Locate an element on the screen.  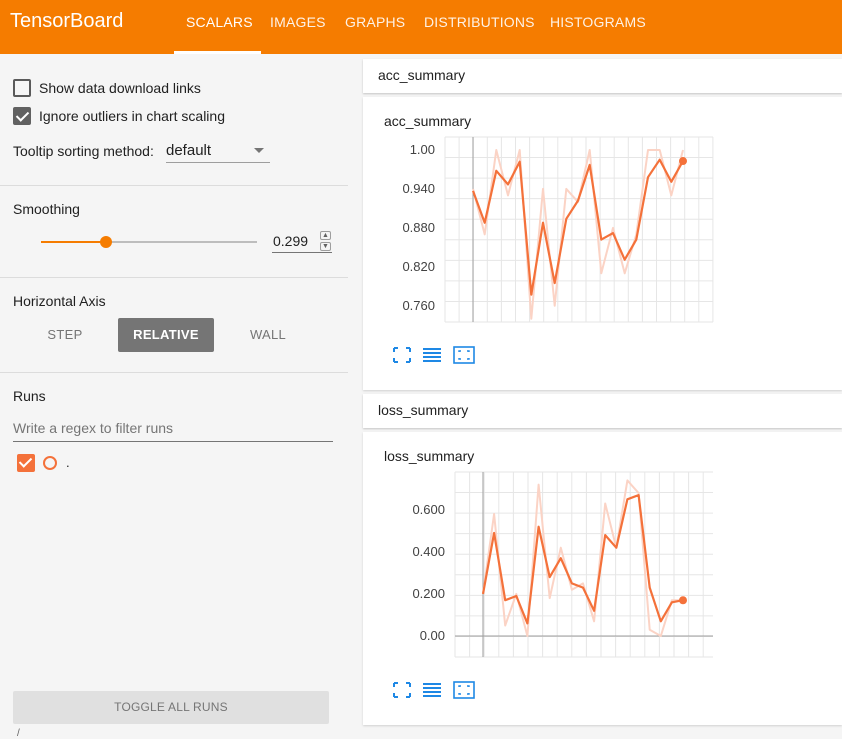
dropdown-arrow-icon is located at coordinates (259, 150).